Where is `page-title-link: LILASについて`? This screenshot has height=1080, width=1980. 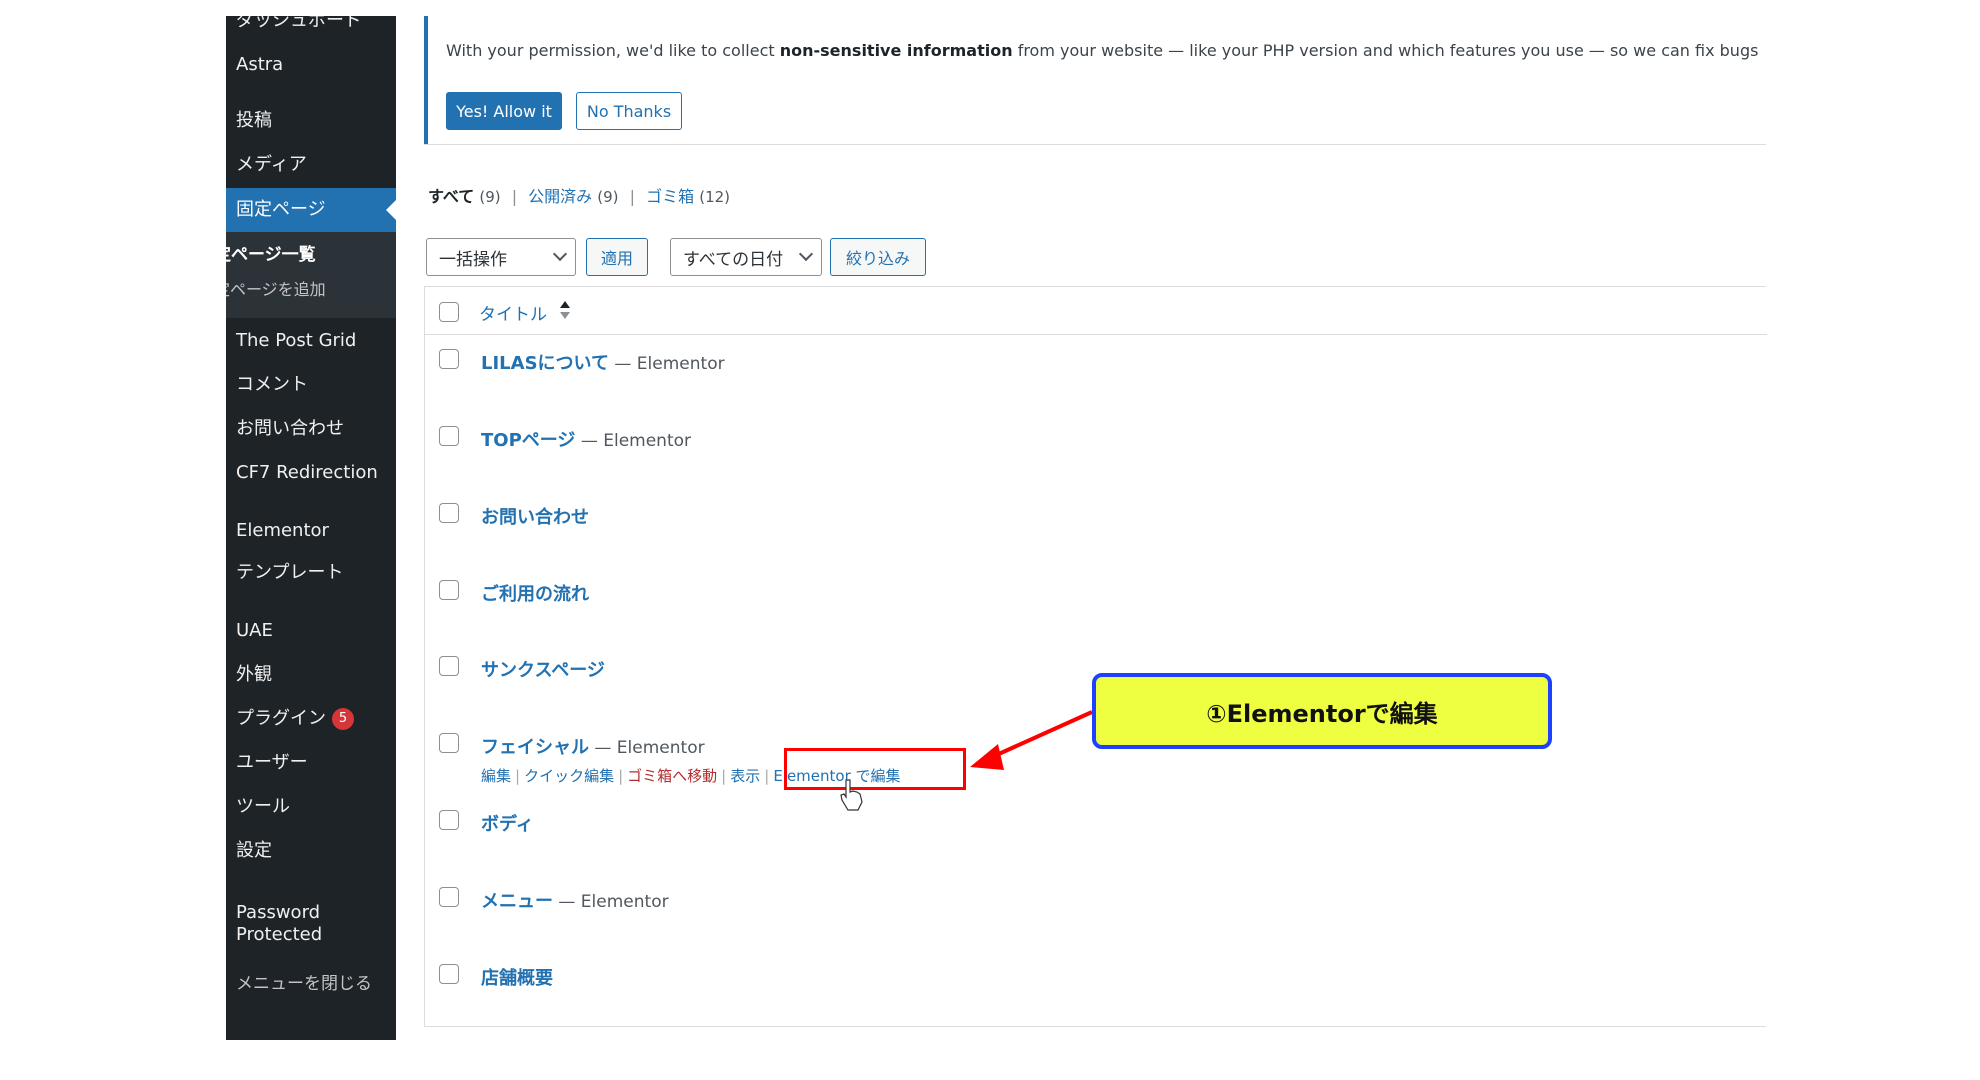
page-title-link: LILASについて is located at coordinates (545, 363).